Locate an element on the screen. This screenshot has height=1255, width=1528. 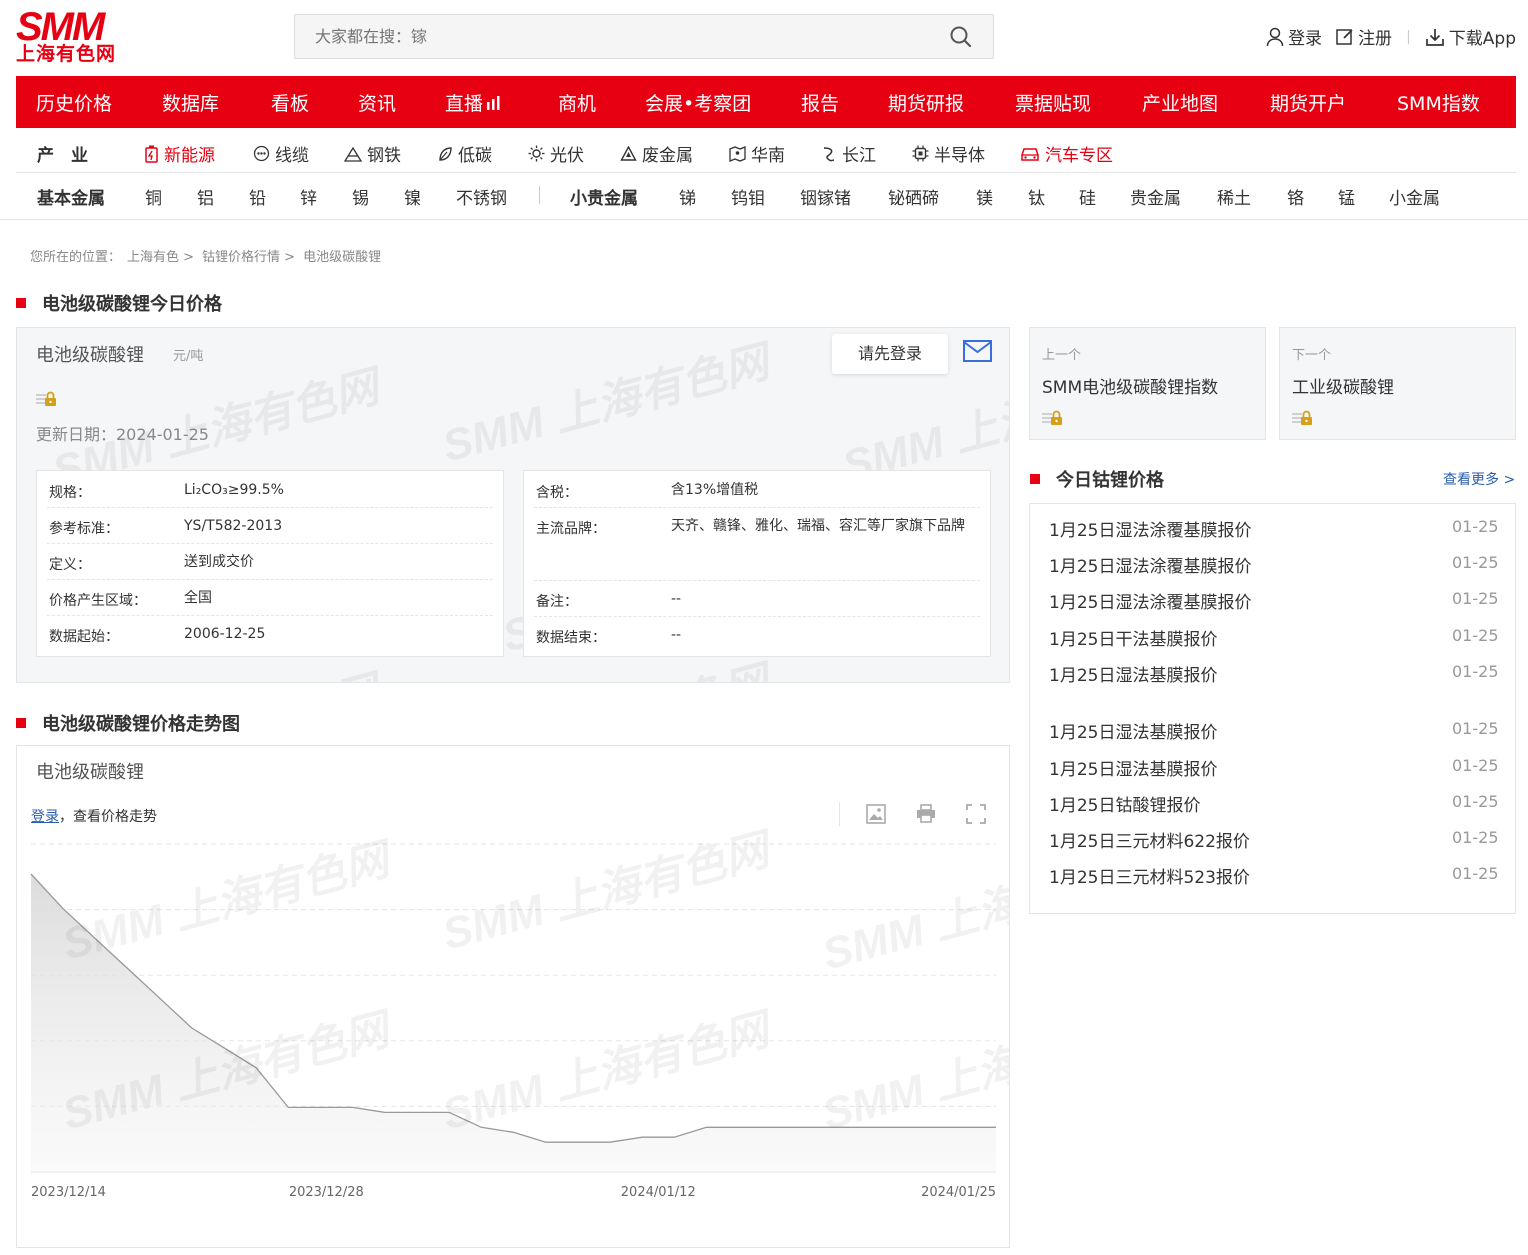
spec-value: Li₂CO₃≥99.5% is located at coordinates (234, 490).